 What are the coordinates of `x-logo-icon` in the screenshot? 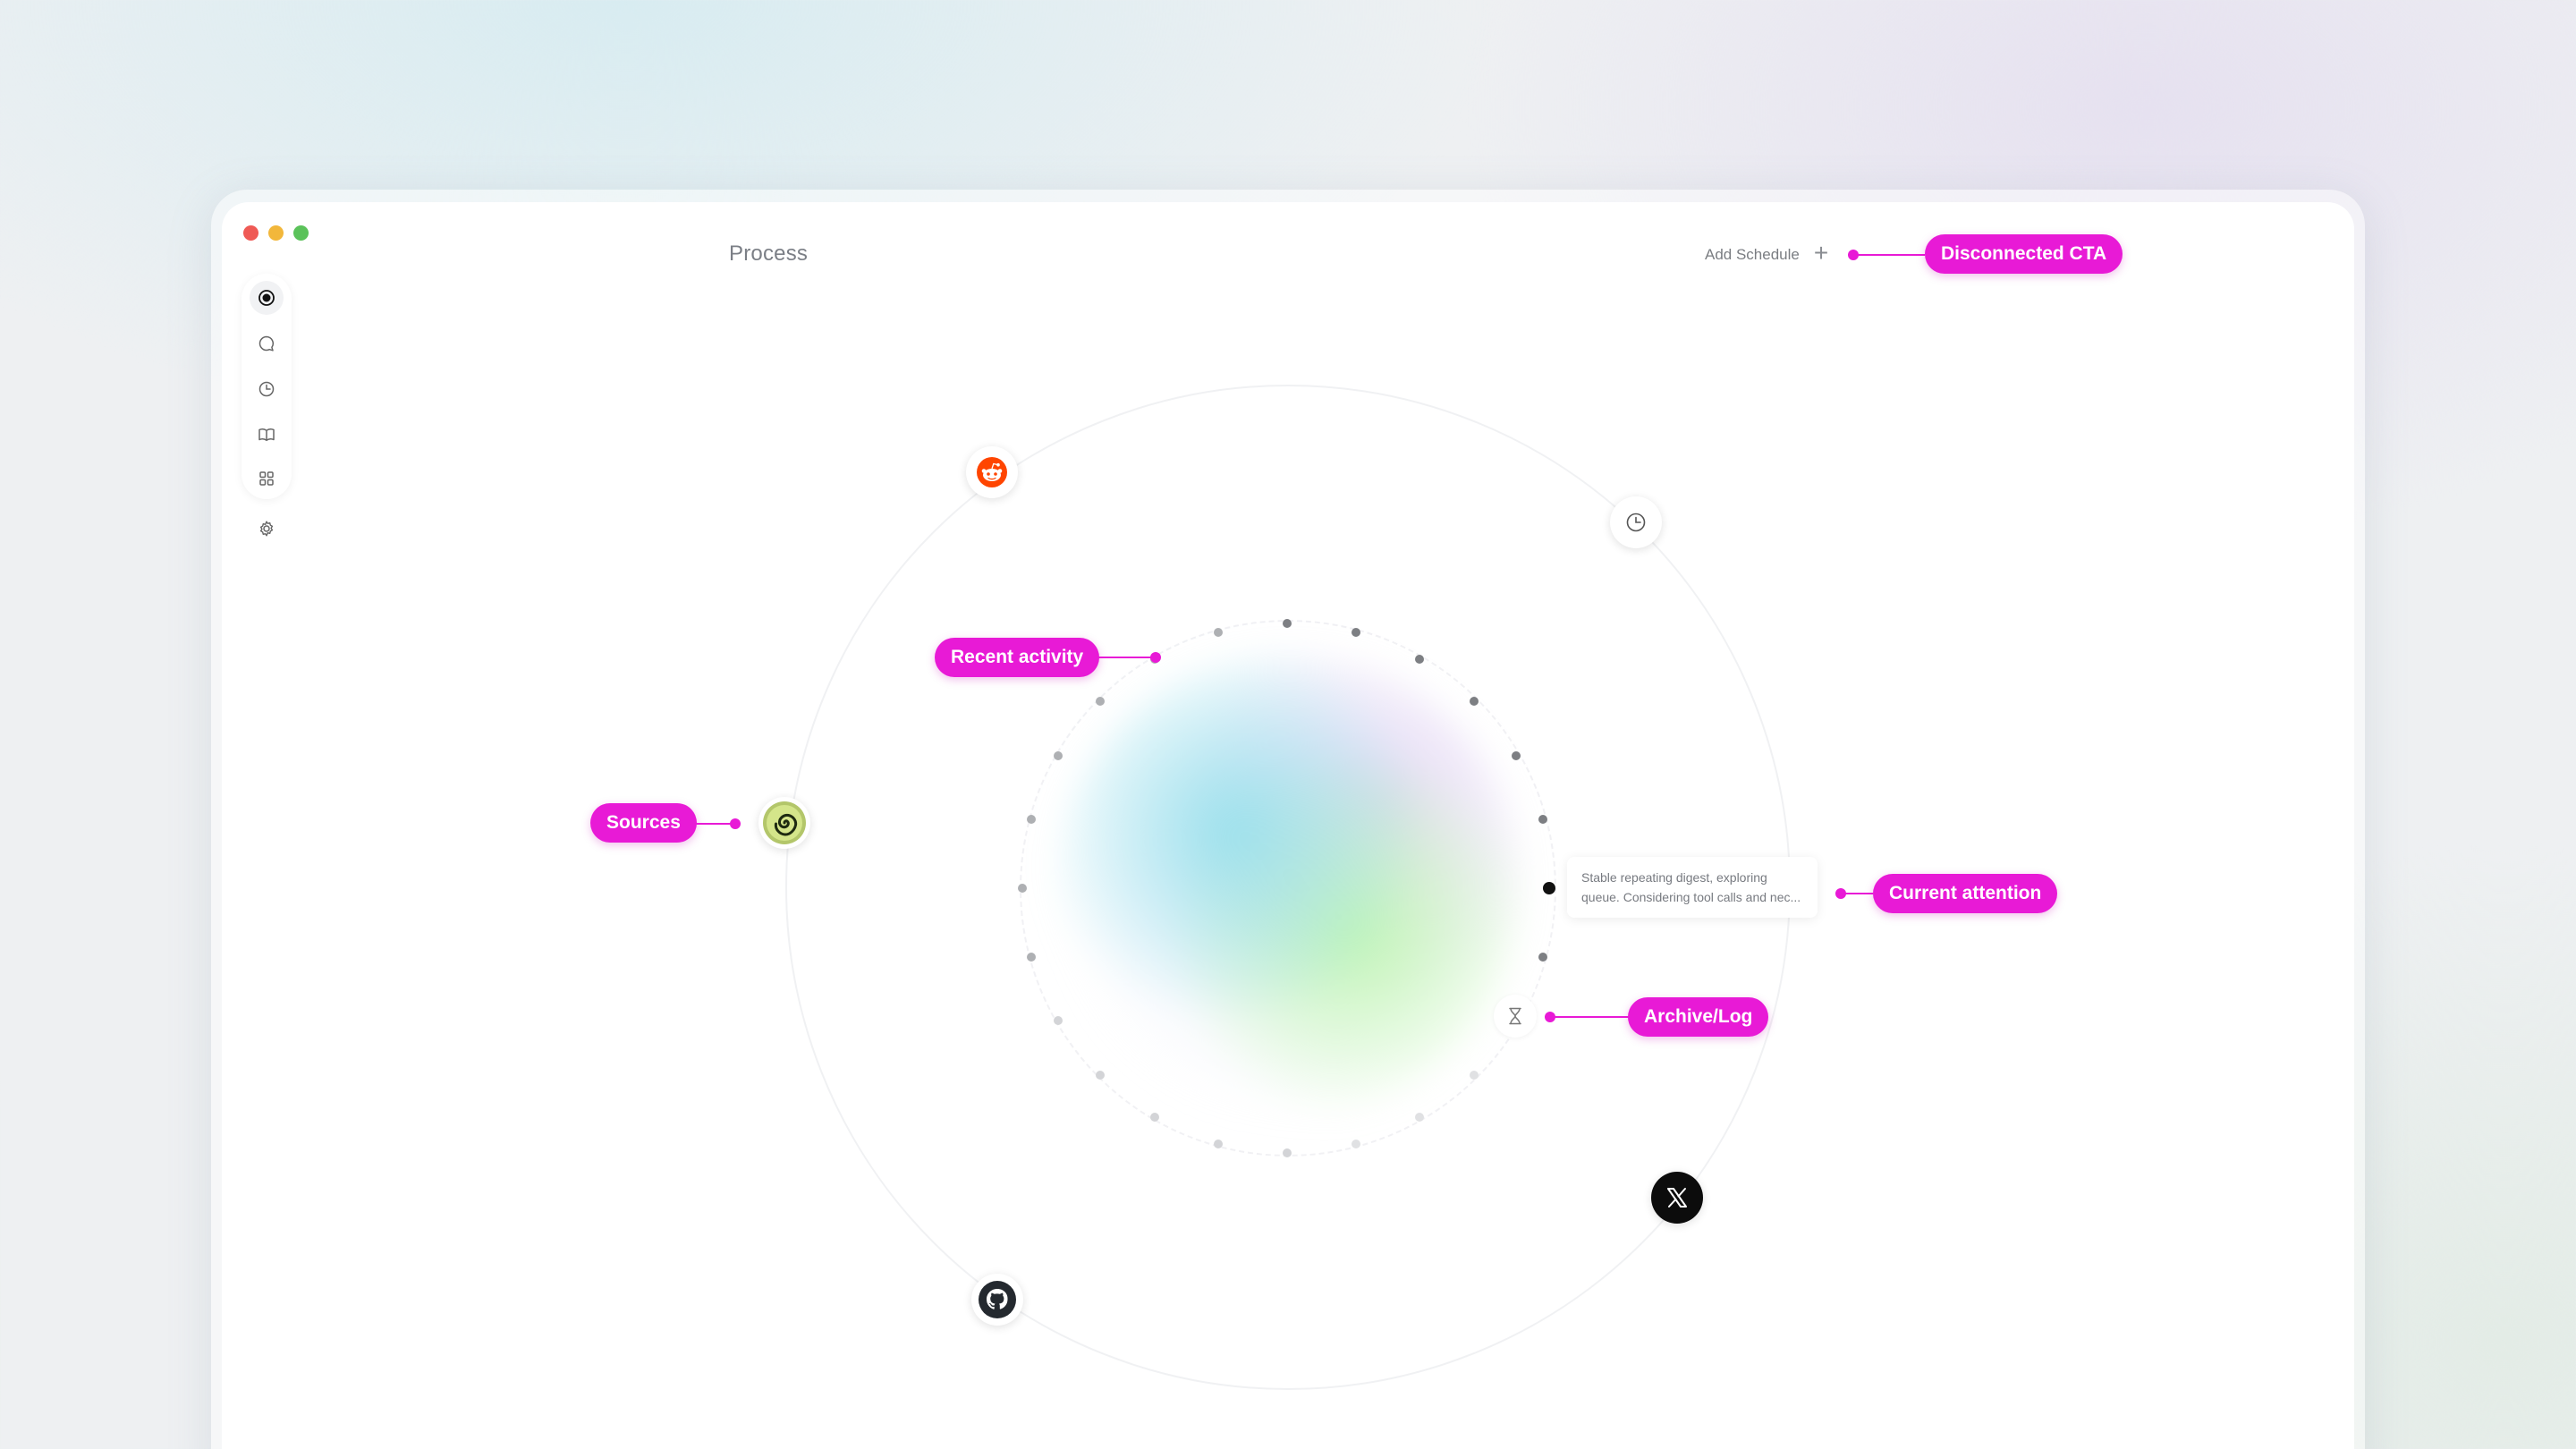 It's located at (1677, 1198).